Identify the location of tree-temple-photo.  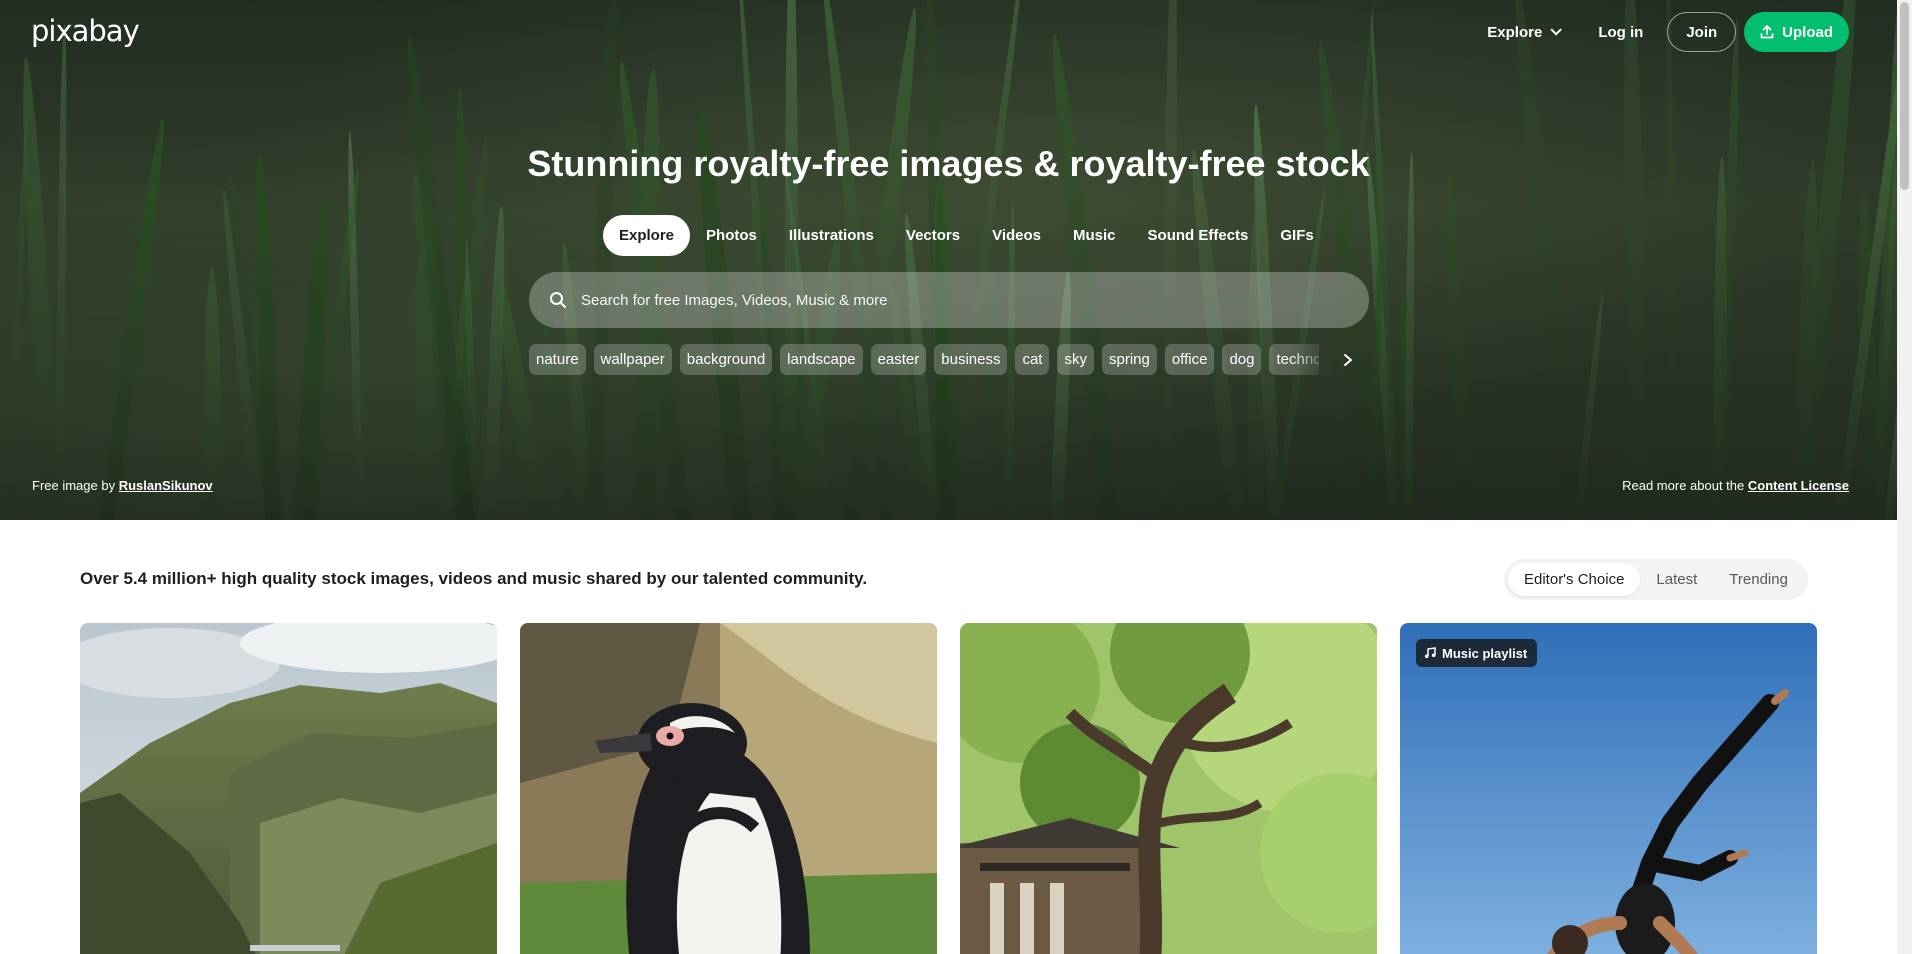
(1168, 788).